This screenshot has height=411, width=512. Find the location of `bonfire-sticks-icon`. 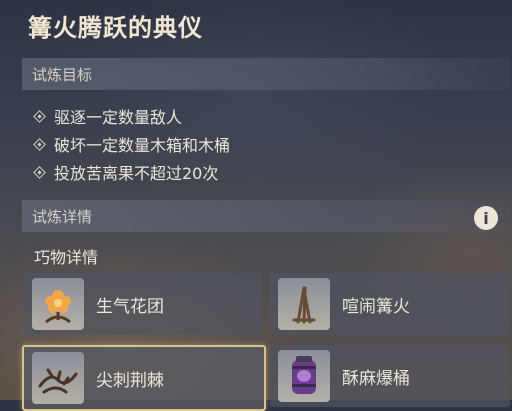

bonfire-sticks-icon is located at coordinates (304, 304).